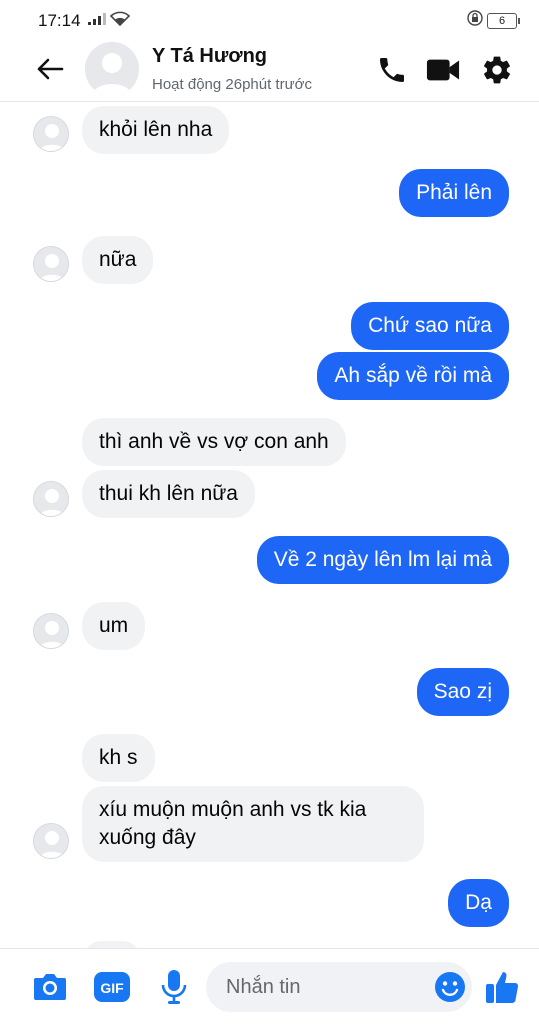  I want to click on contact-active-status: Hoạt động 26phút trước, so click(232, 84).